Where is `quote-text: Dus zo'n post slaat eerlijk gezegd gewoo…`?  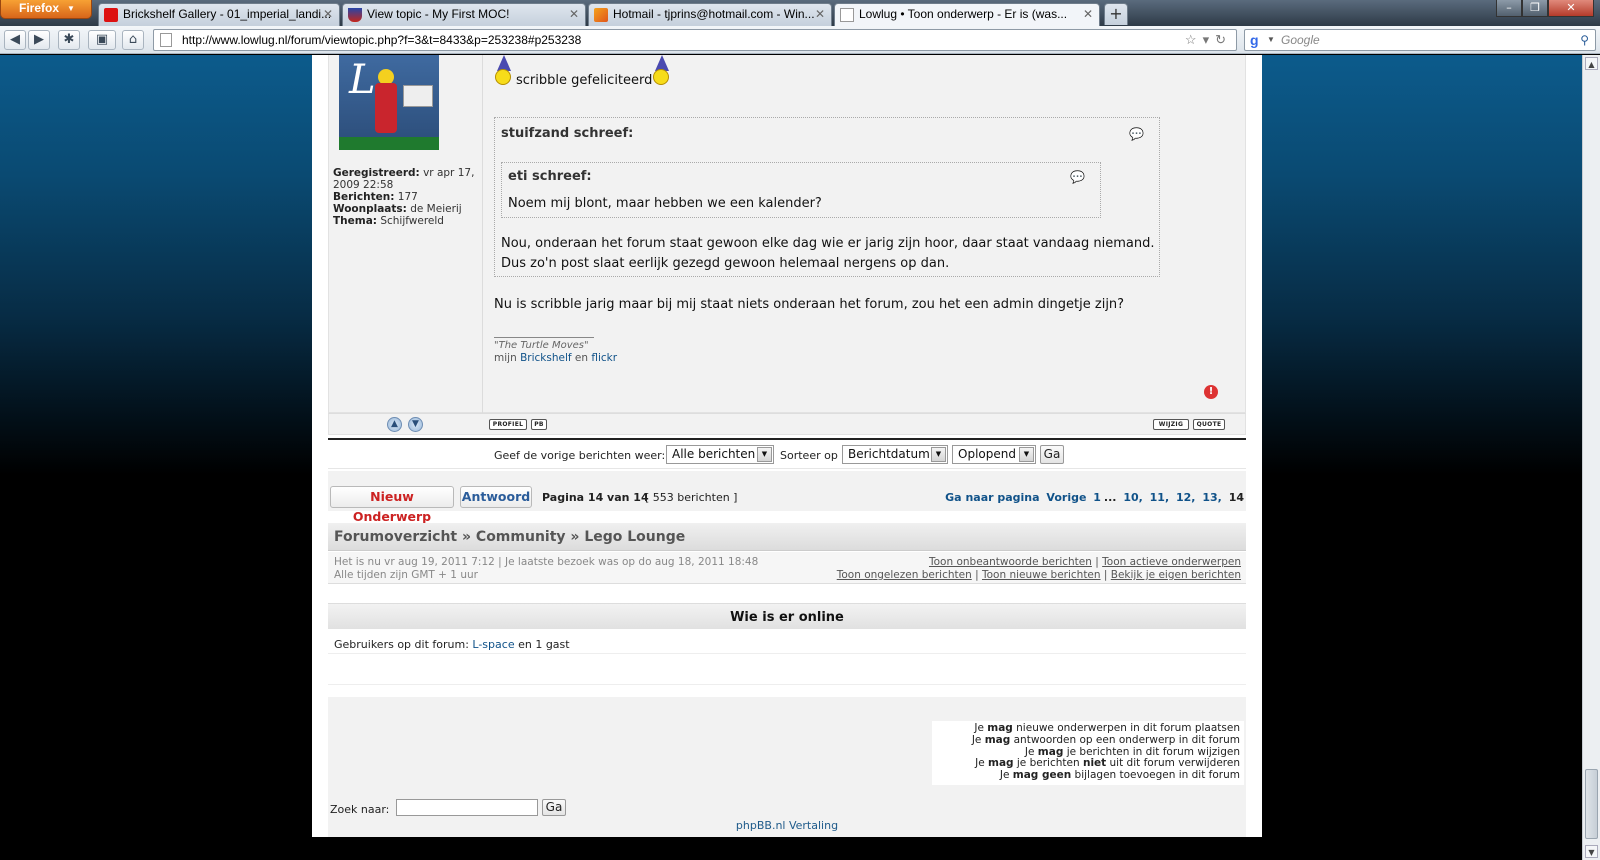 quote-text: Dus zo'n post slaat eerlijk gezegd gewoo… is located at coordinates (725, 263).